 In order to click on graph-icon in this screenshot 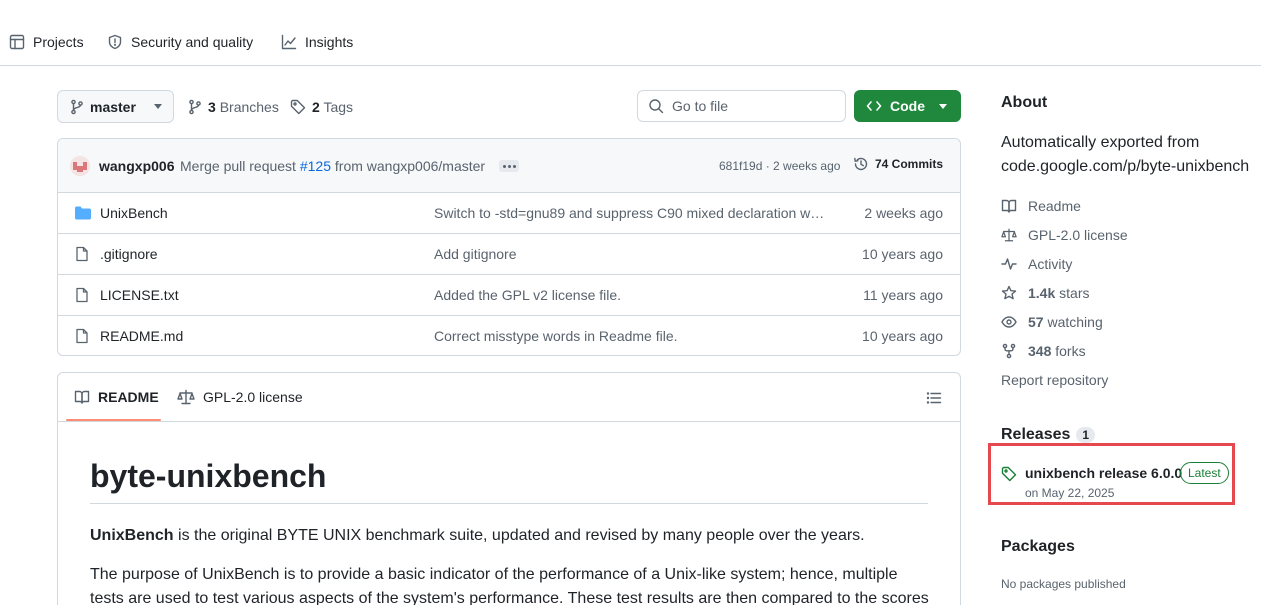, I will do `click(289, 42)`.